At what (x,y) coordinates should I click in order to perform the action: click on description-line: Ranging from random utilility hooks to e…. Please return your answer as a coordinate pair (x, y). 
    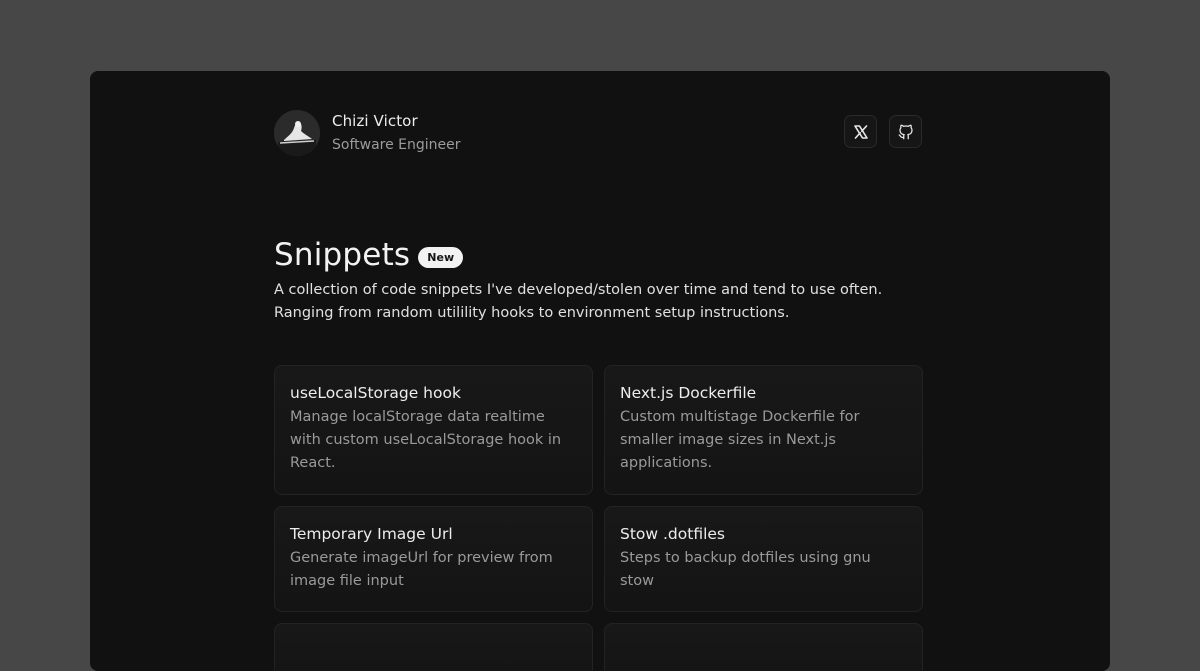
    Looking at the image, I should click on (532, 313).